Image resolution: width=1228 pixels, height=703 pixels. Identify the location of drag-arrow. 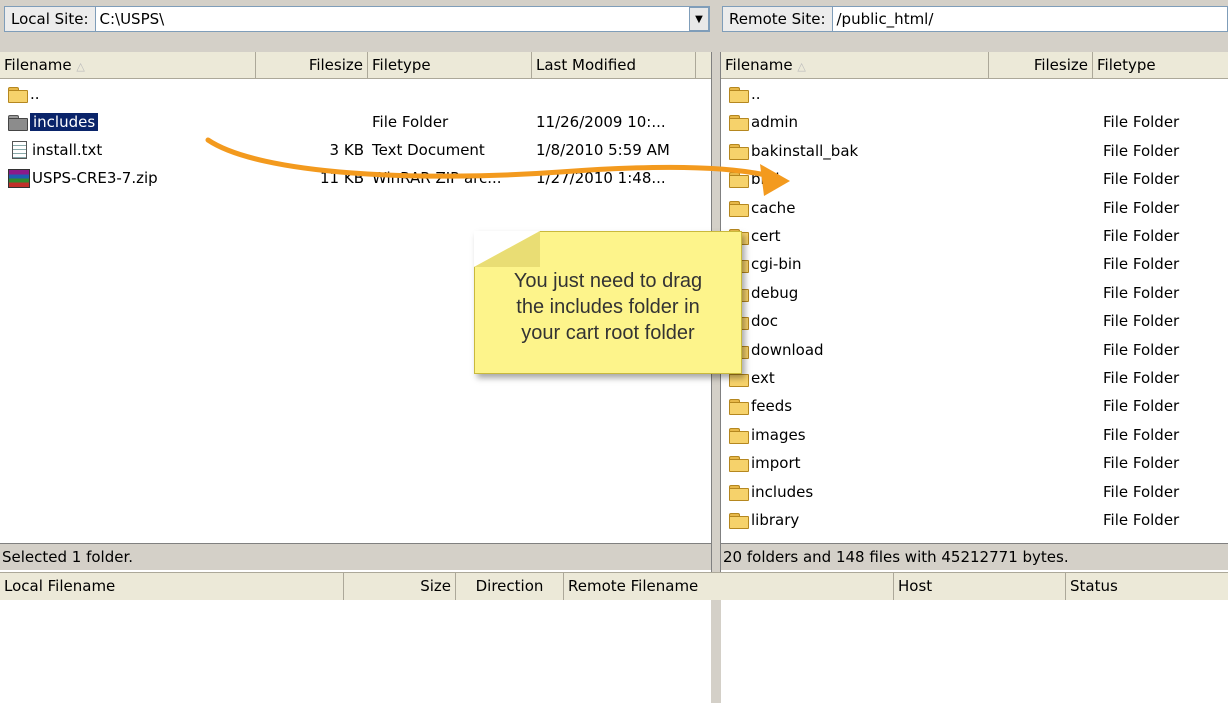
(497, 166).